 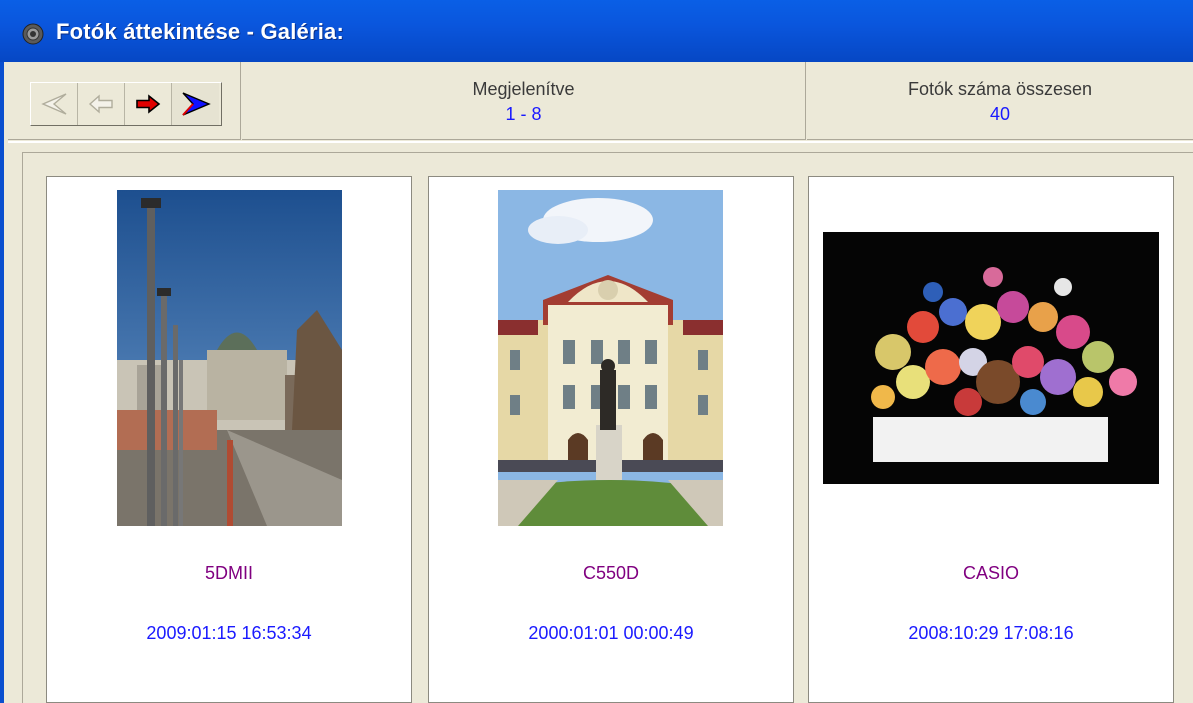 I want to click on camera-model: CASIO, so click(x=990, y=573).